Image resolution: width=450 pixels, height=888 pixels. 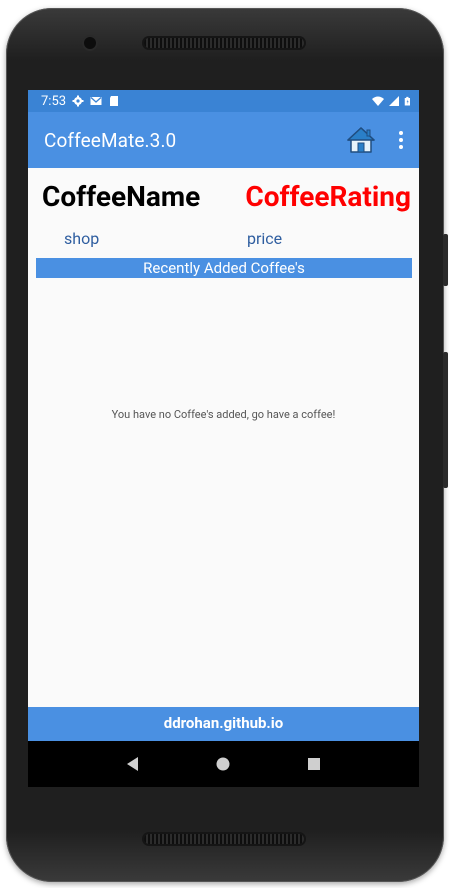 I want to click on navigation-bar, so click(x=223, y=764).